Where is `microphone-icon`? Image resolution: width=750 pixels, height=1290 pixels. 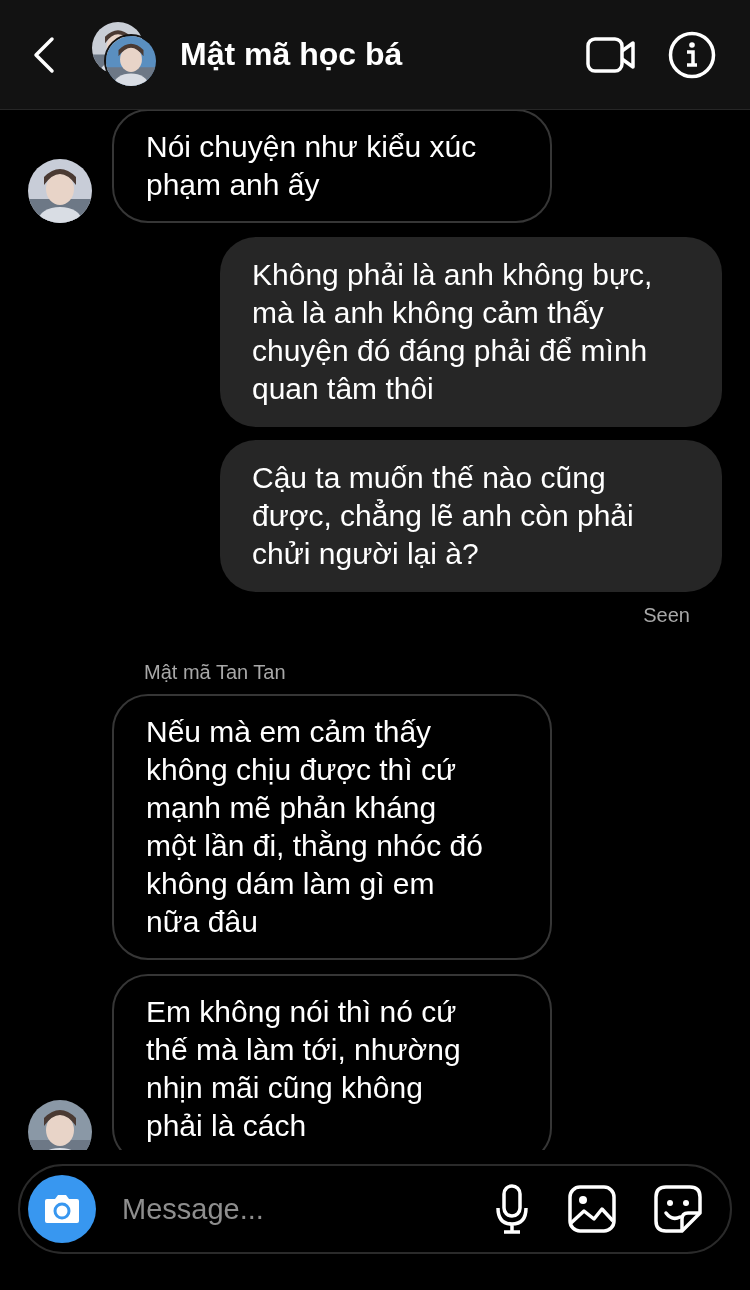
microphone-icon is located at coordinates (512, 1209).